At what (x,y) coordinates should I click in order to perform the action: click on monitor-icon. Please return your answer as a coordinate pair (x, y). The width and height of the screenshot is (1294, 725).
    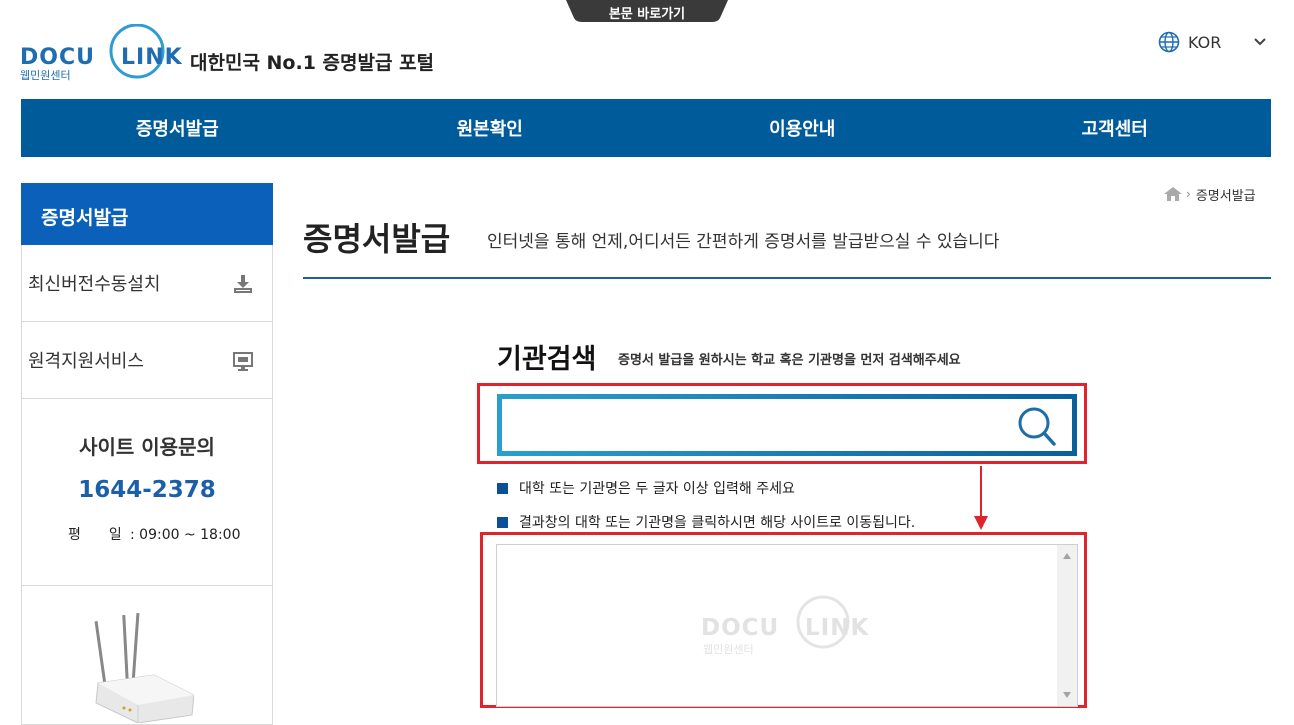
    Looking at the image, I should click on (243, 361).